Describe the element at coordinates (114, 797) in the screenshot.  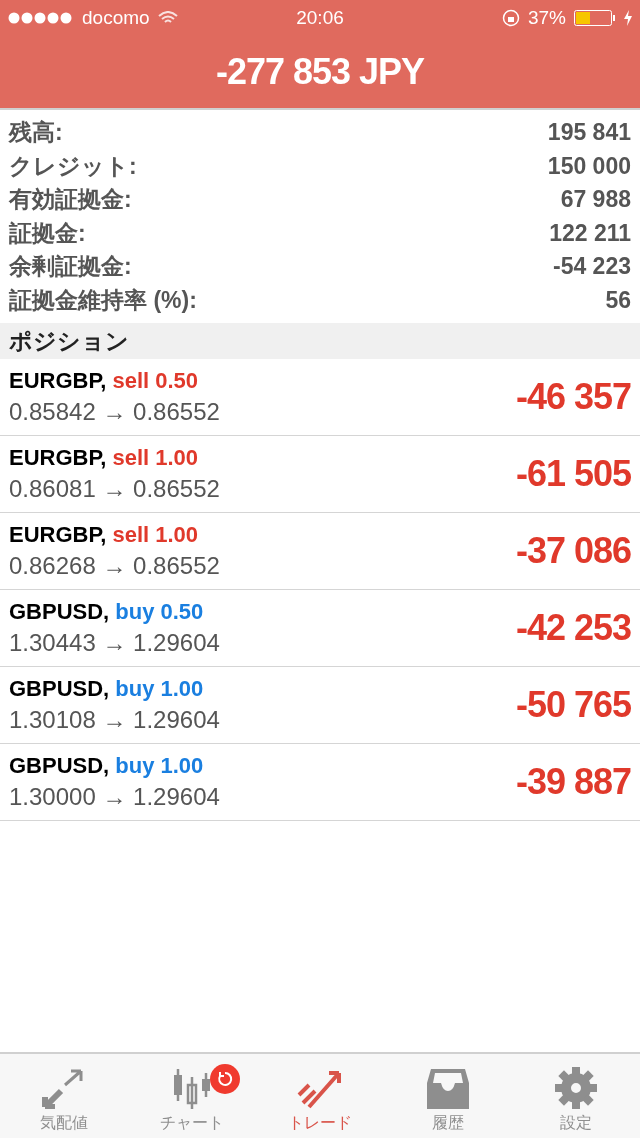
I see `price-range: 1.30000 → 1.29604` at that location.